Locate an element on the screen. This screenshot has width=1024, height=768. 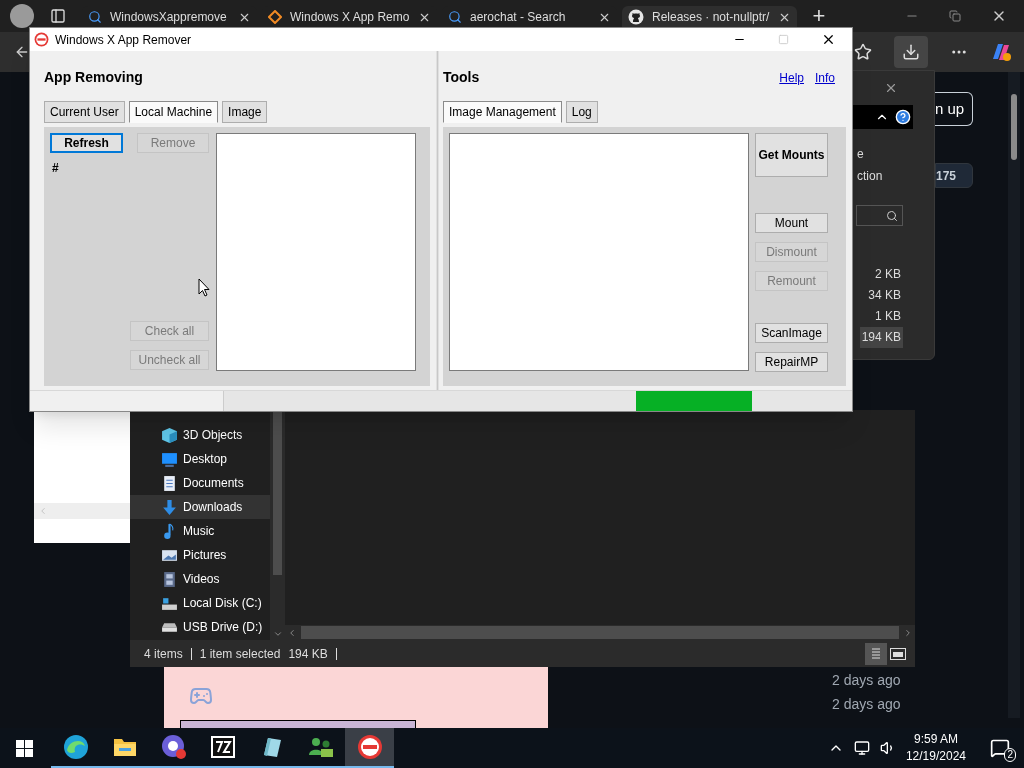
tool-button: Get Mounts is located at coordinates (791, 155).